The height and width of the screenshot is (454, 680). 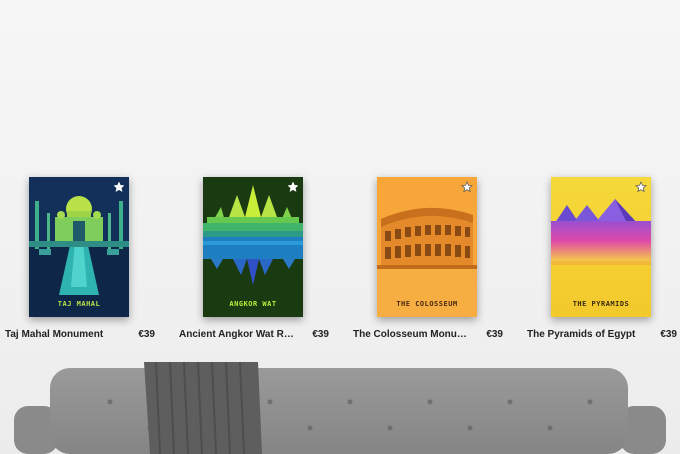 I want to click on product-caption: The Colosseum Monument €39, so click(x=428, y=336).